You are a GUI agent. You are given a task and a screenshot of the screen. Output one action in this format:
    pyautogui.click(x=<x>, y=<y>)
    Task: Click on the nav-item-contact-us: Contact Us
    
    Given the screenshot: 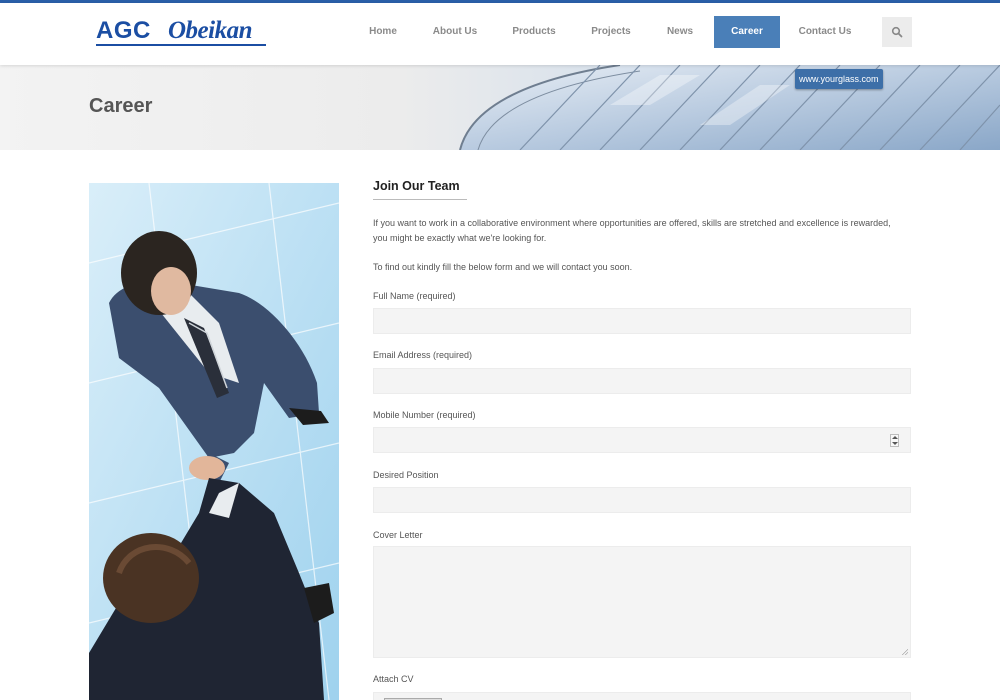 What is the action you would take?
    pyautogui.click(x=825, y=32)
    